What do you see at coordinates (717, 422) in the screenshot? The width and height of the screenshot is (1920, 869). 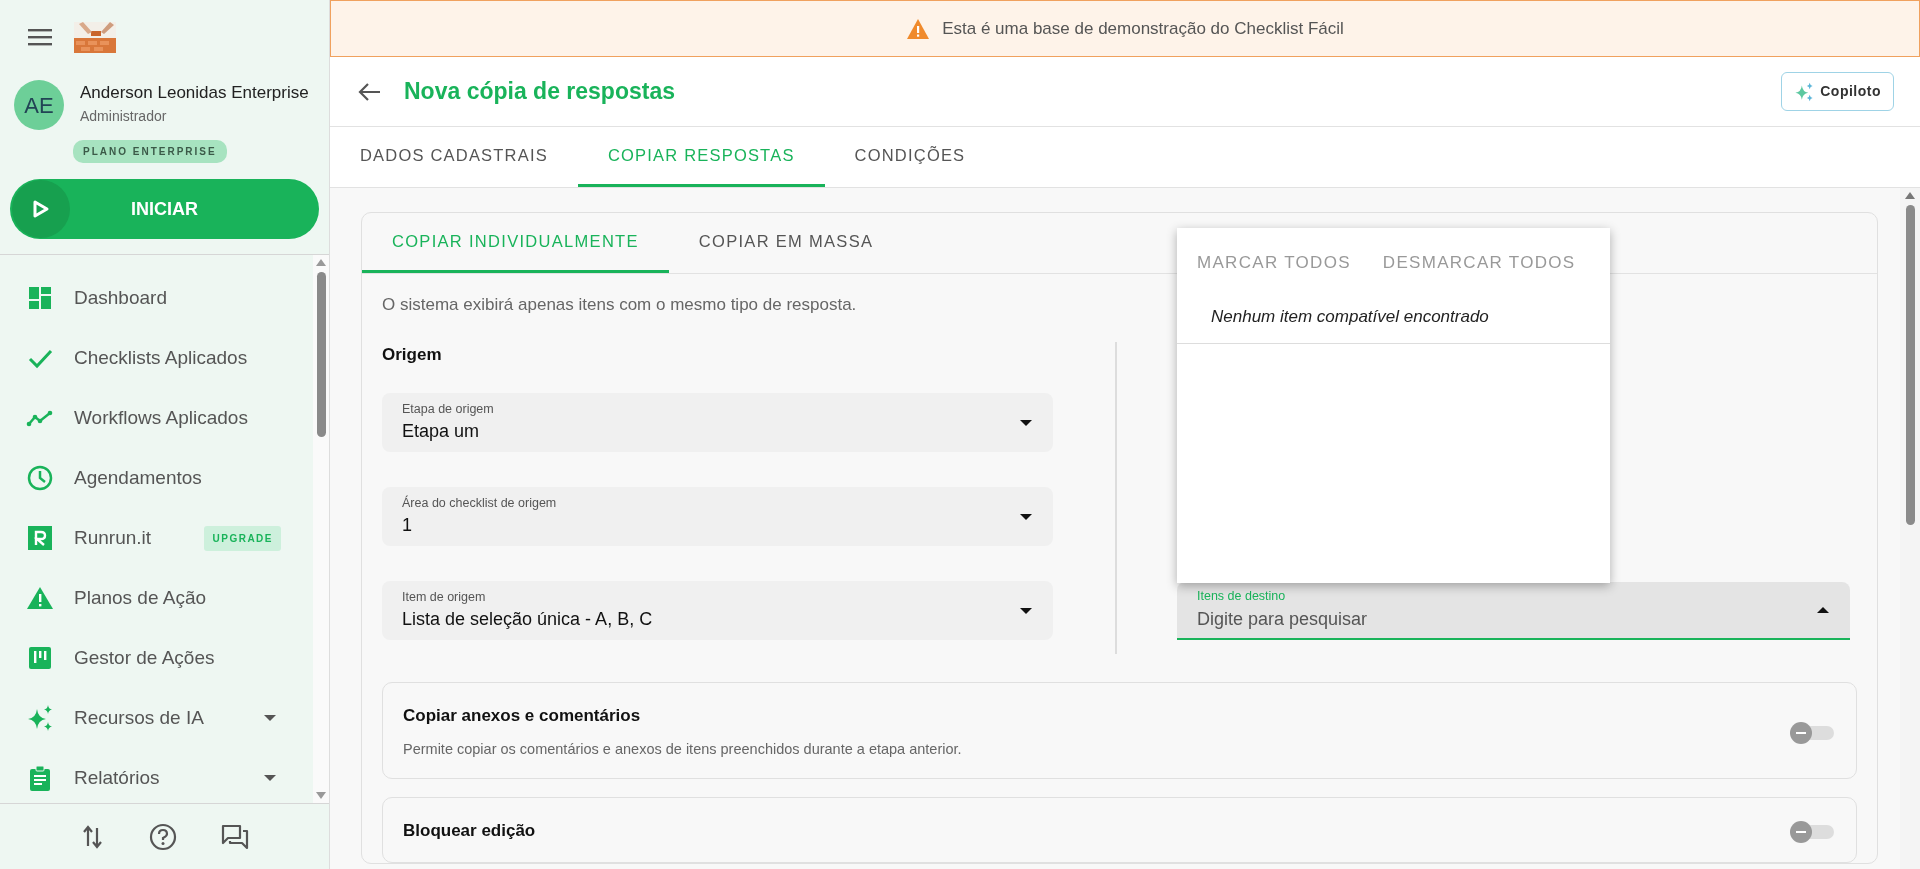 I see `select-field: Etapa de origem Etapa um` at bounding box center [717, 422].